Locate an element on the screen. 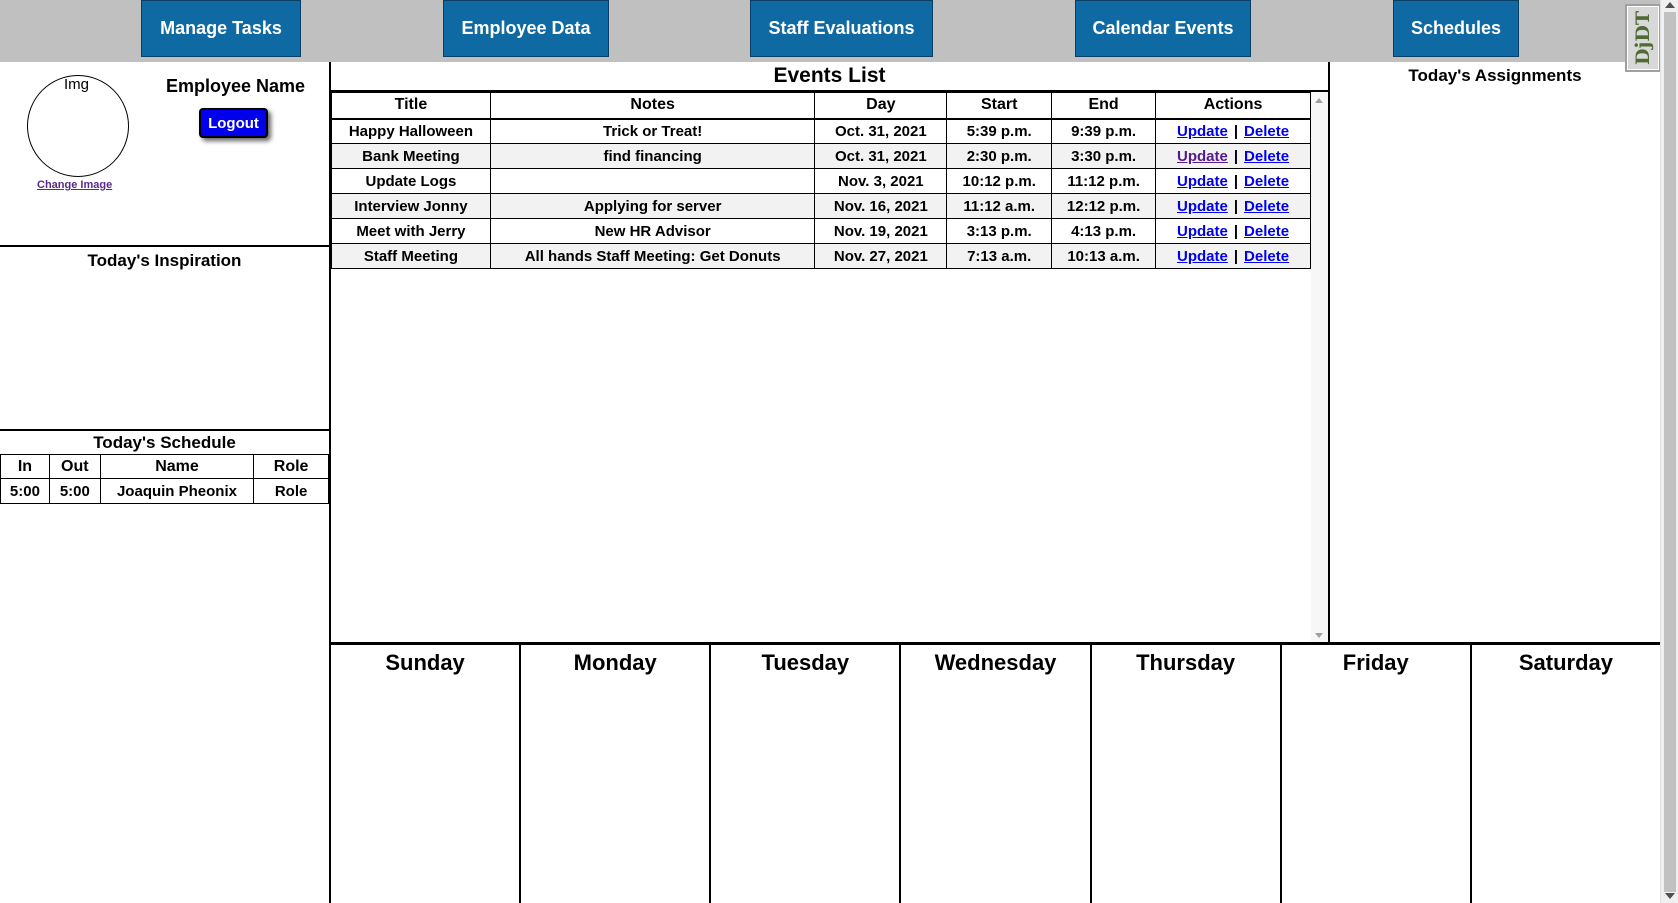 This screenshot has height=903, width=1678. event-notes: New HR Advisor is located at coordinates (652, 231).